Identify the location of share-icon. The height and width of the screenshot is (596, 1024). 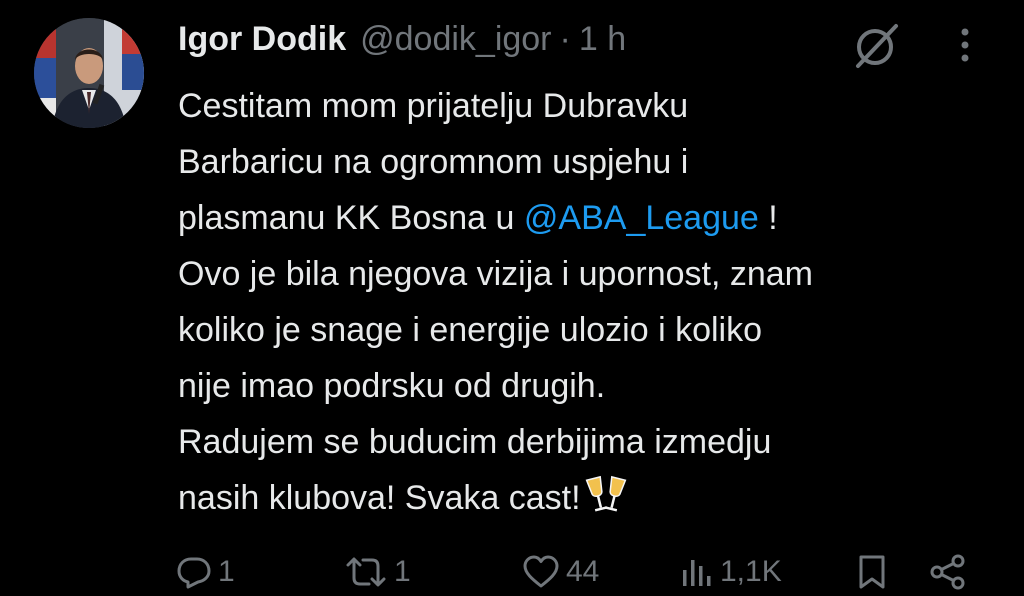
(947, 572).